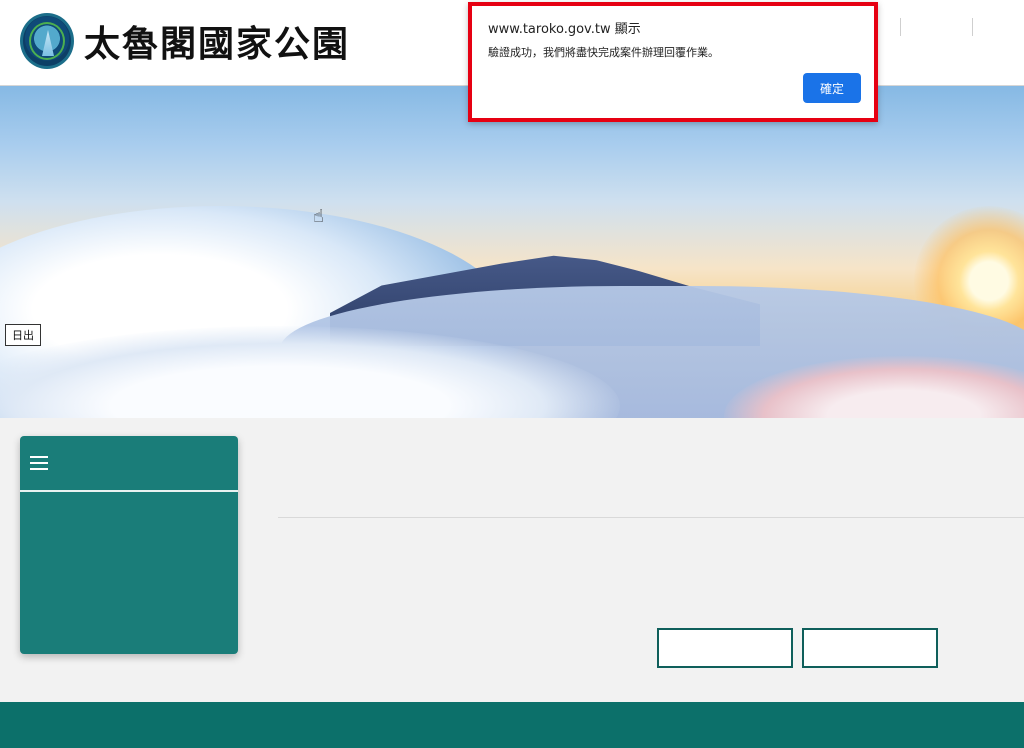 This screenshot has height=748, width=1024. I want to click on dialog-message: 驗證成功，我們將盡快完成案件辦理回覆作業。, so click(603, 52).